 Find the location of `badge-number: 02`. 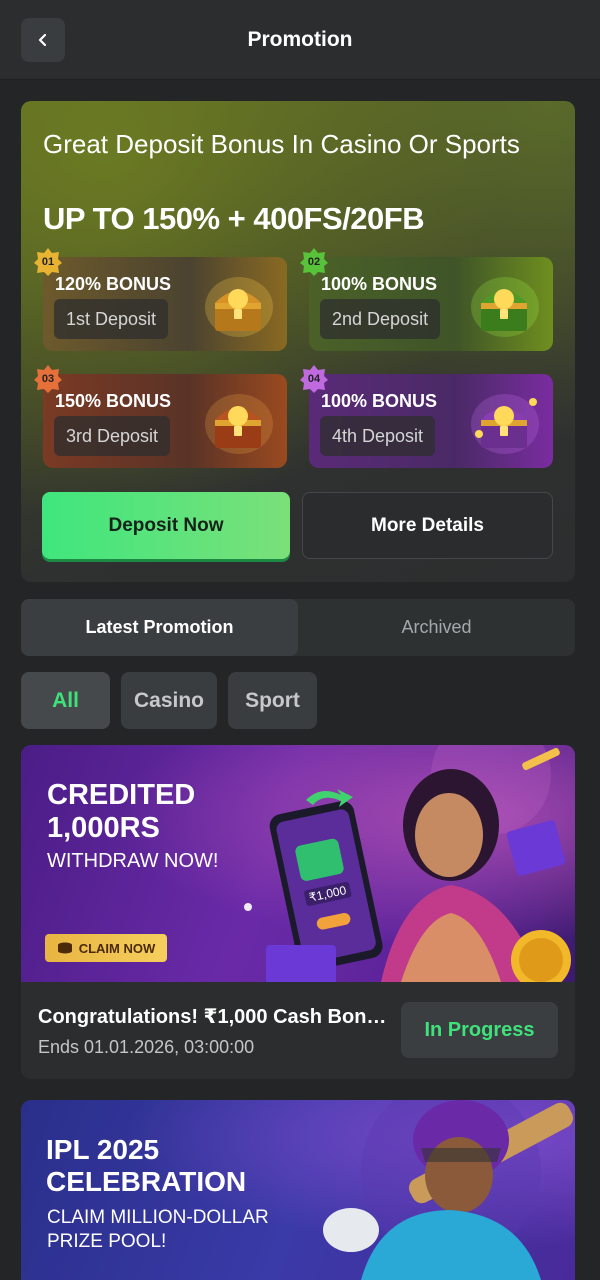

badge-number: 02 is located at coordinates (314, 262).